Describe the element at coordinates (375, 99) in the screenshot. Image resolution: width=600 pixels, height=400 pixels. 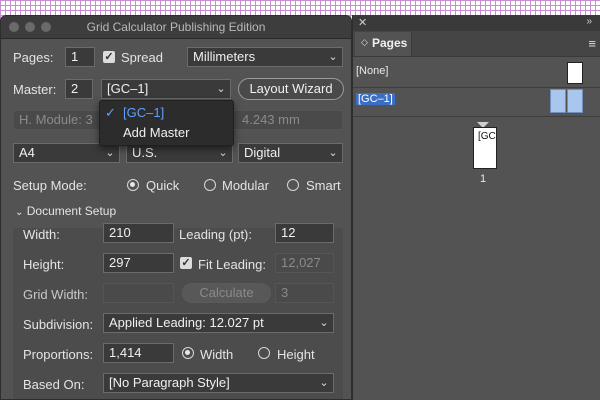
I see `master-gc-1-label: [GC–1]` at that location.